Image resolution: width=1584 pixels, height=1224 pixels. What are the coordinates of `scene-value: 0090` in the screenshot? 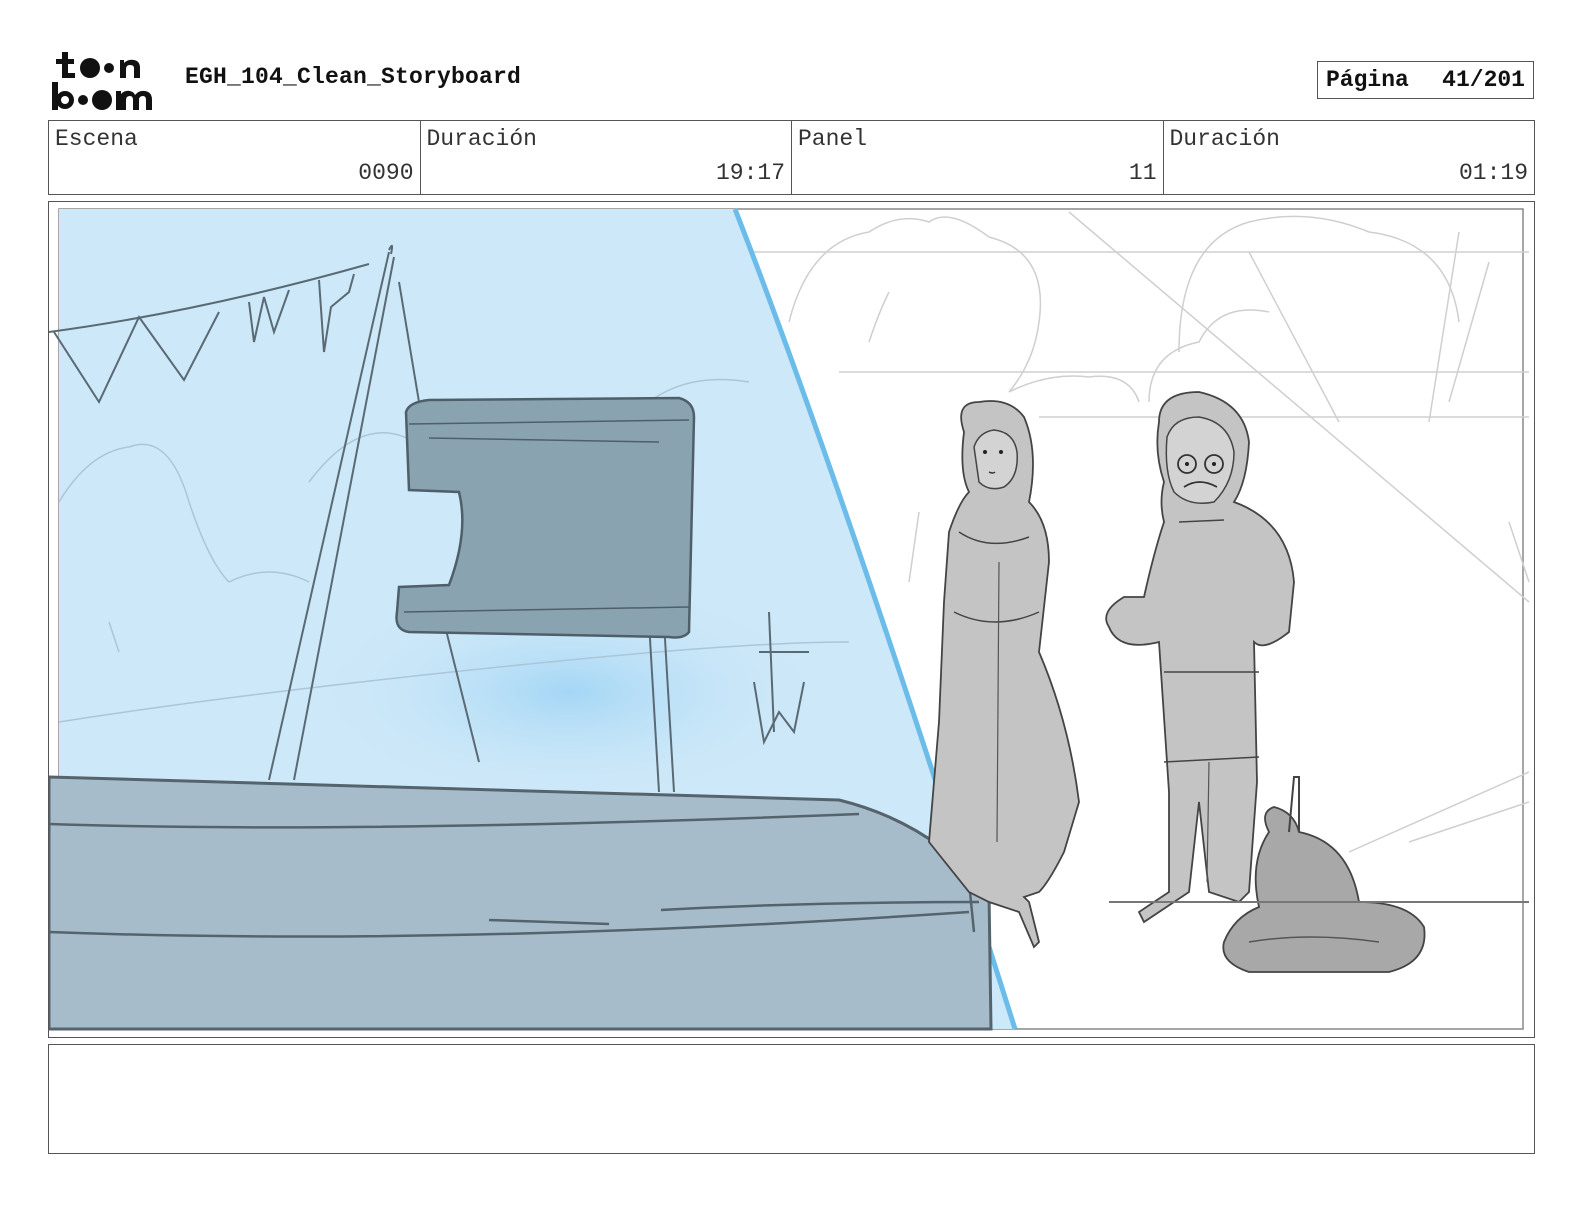 It's located at (386, 173).